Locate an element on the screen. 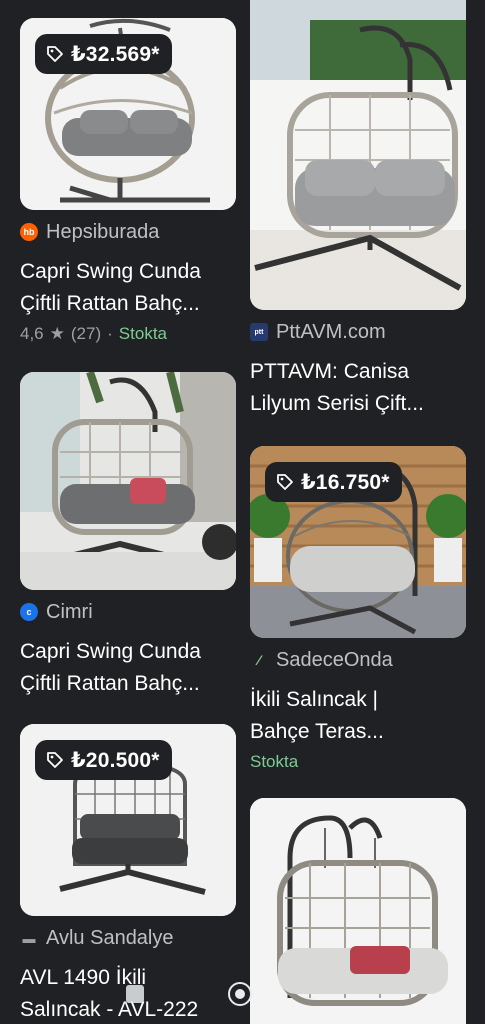 Image resolution: width=485 pixels, height=1024 pixels. price-badge: ₺32.569* is located at coordinates (103, 54).